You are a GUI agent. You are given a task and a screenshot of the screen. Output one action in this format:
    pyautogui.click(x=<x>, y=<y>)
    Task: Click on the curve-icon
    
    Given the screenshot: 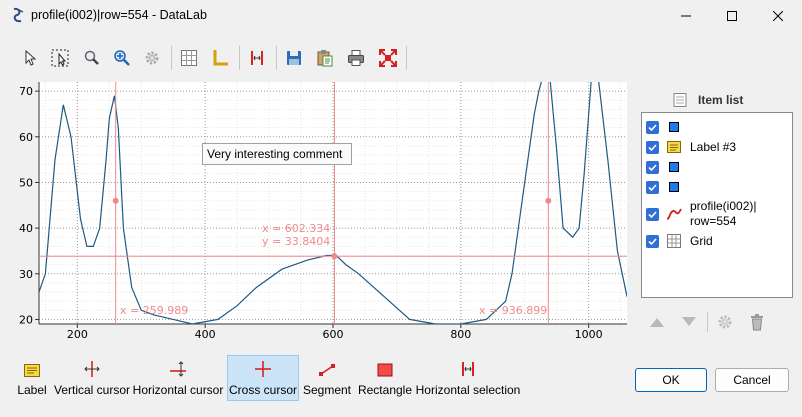 What is the action you would take?
    pyautogui.click(x=674, y=214)
    